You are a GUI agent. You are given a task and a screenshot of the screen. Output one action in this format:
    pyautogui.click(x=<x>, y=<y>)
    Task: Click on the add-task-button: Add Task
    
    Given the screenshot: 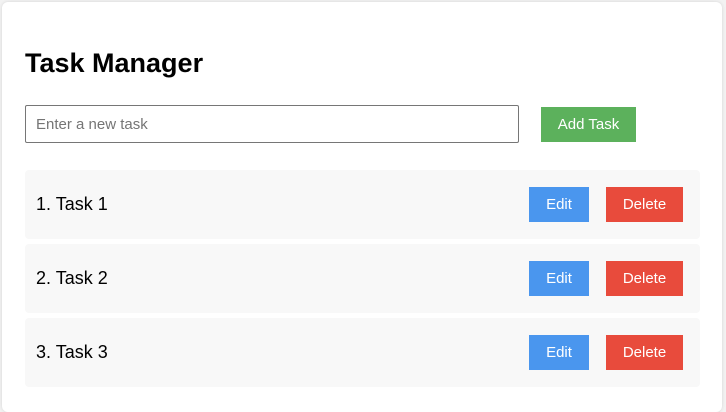 What is the action you would take?
    pyautogui.click(x=588, y=124)
    